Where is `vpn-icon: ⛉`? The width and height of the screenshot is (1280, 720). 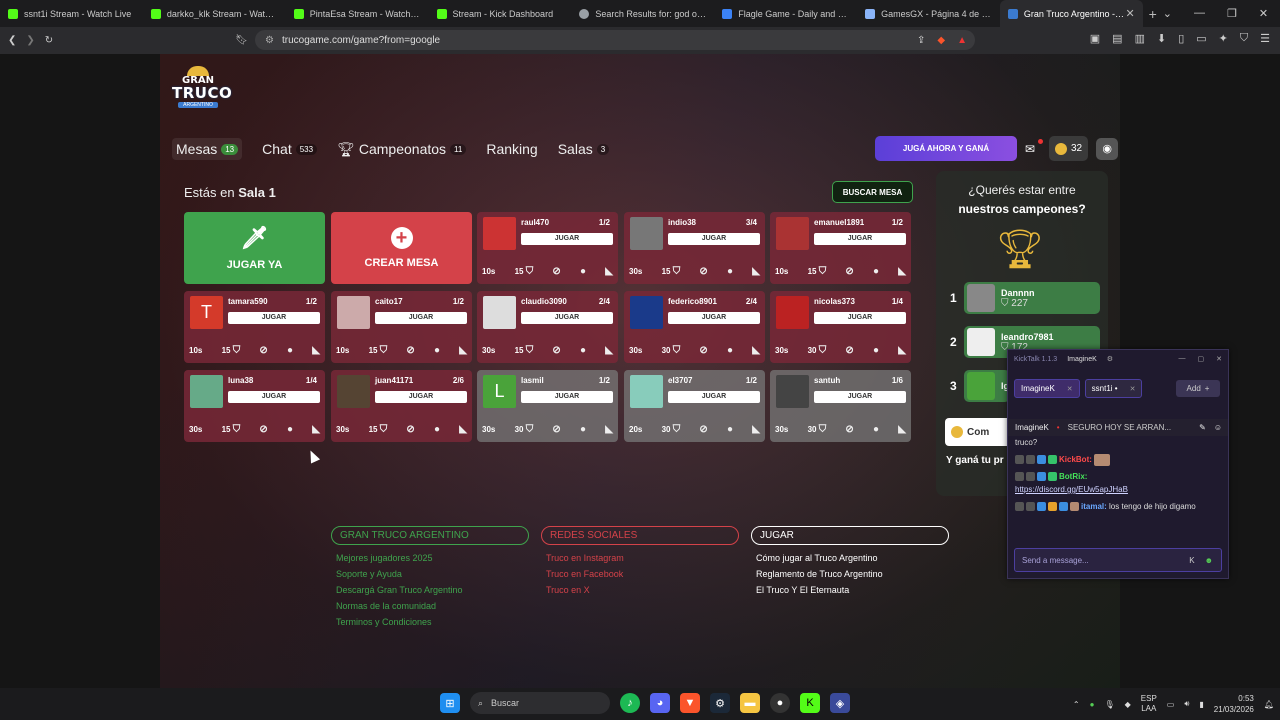 vpn-icon: ⛉ is located at coordinates (1244, 38).